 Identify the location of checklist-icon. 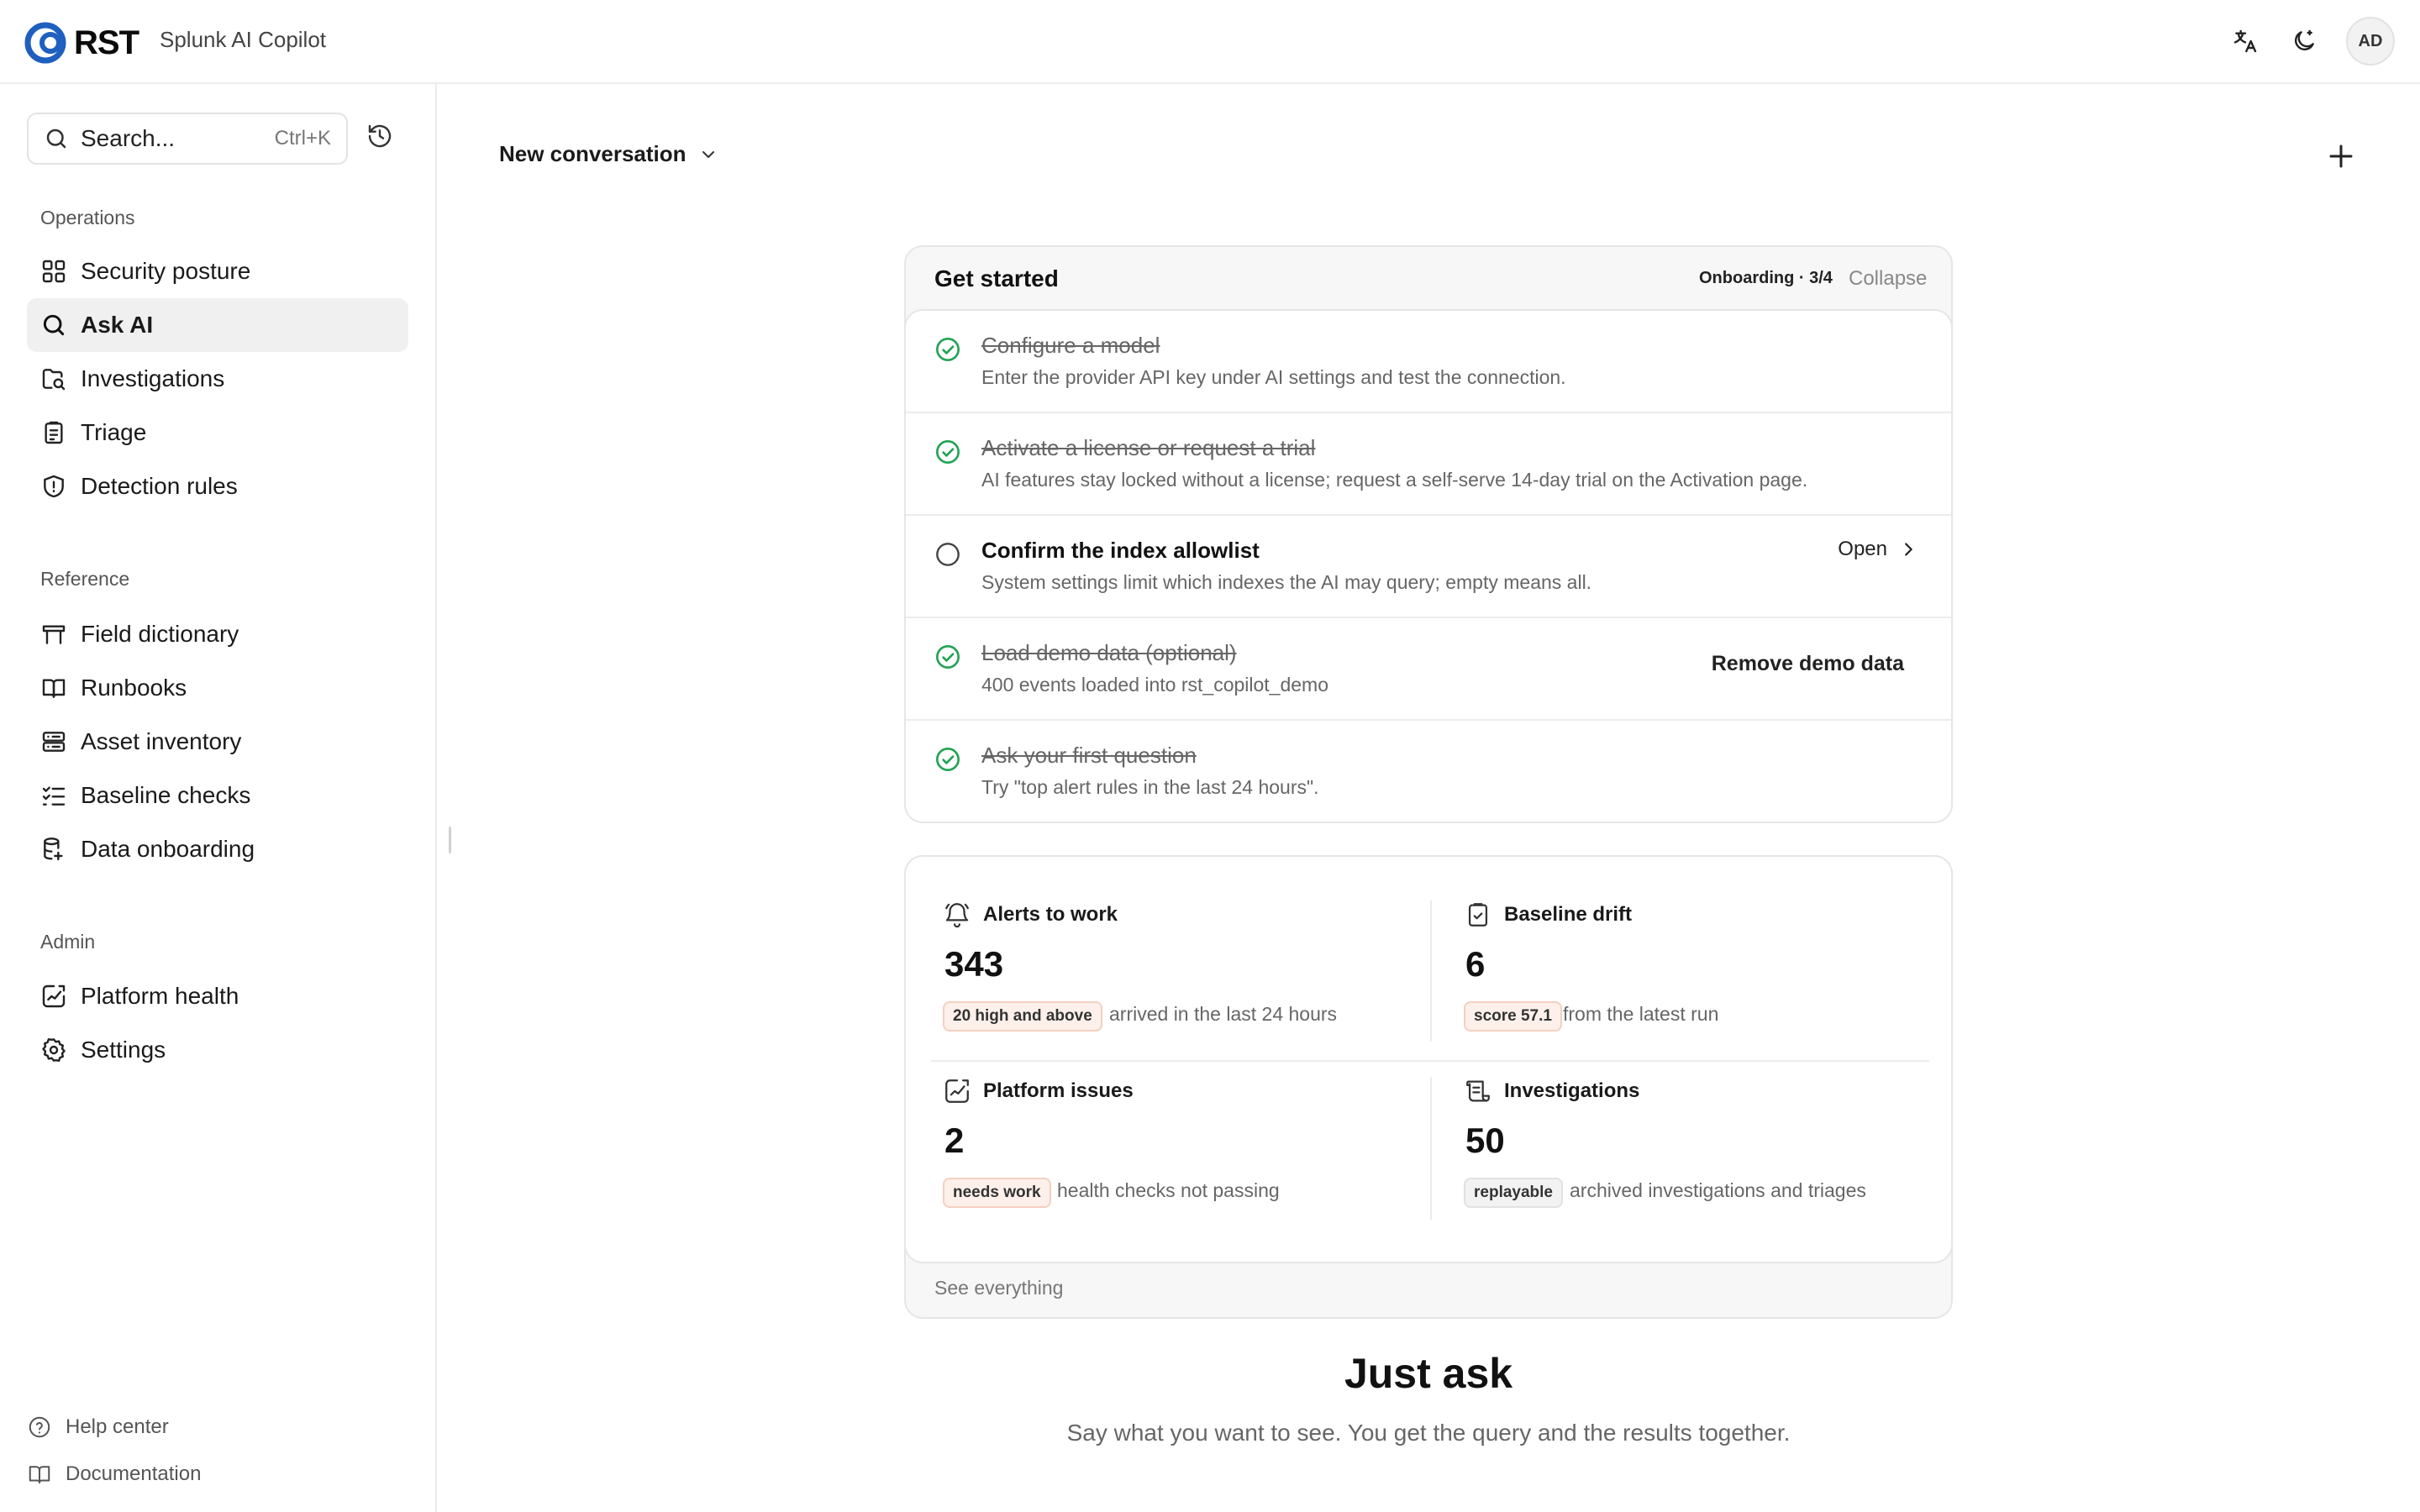
(53, 795).